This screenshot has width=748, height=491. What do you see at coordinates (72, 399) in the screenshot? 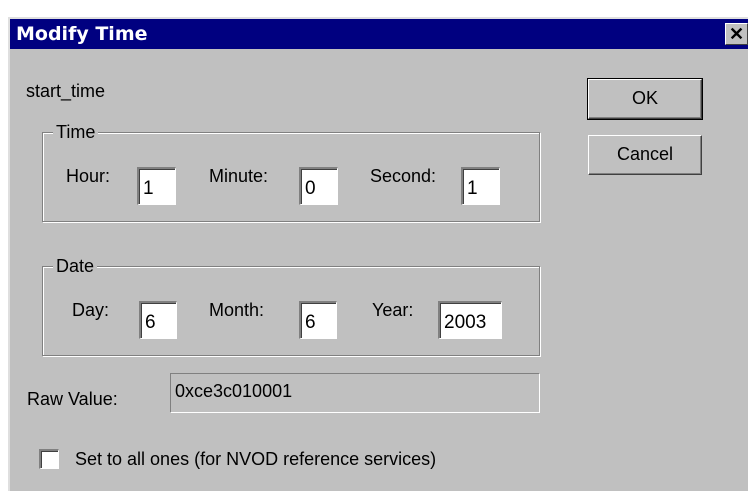
I see `raw-value-label: Raw Value:` at bounding box center [72, 399].